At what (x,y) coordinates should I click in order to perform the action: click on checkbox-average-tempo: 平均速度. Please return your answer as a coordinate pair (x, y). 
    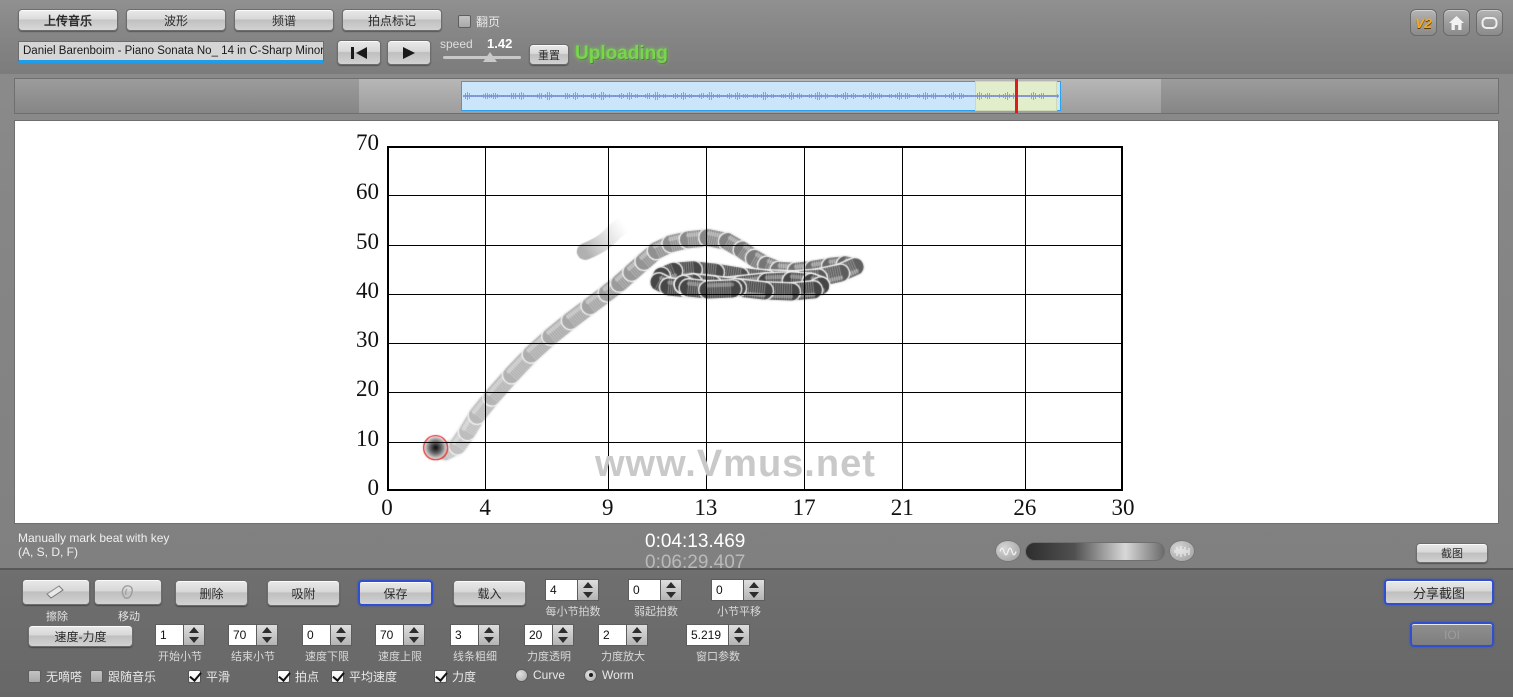
    Looking at the image, I should click on (364, 676).